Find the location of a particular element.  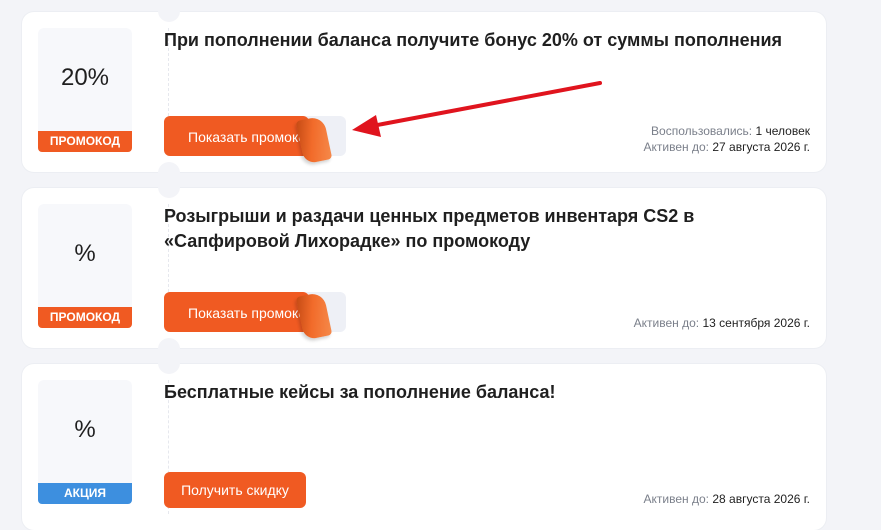

discount-box: % АКЦИЯ is located at coordinates (85, 442).